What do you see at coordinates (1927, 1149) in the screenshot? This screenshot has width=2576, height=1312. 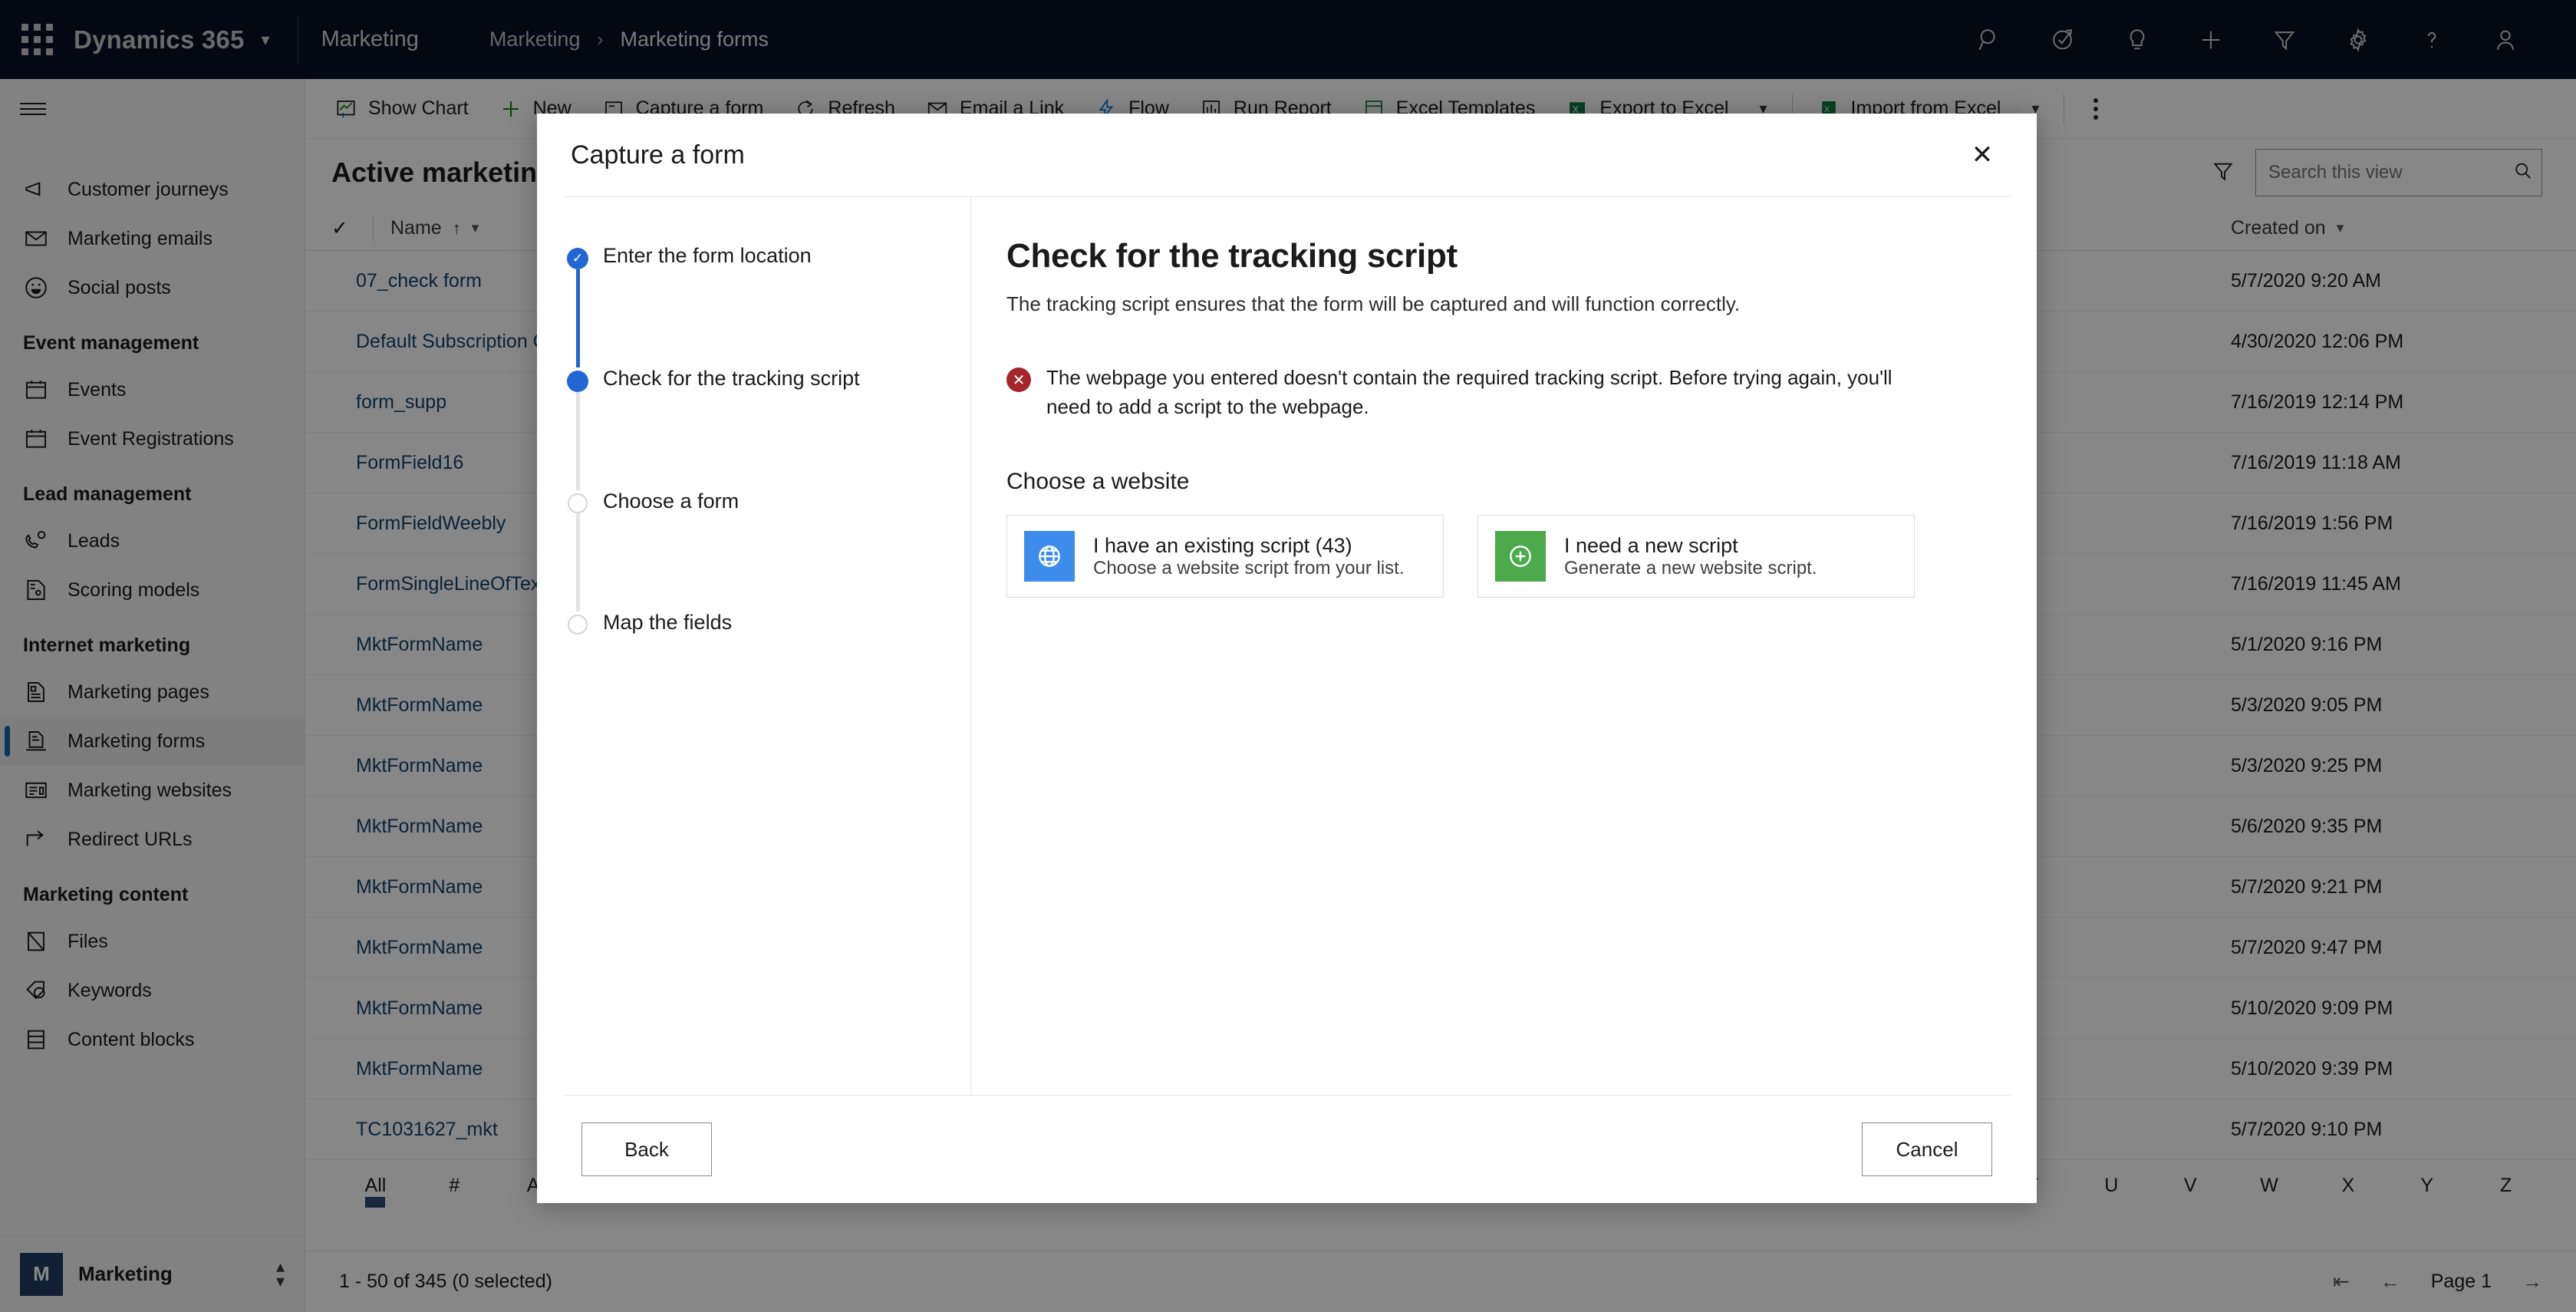 I see `cancel-button: Cancel` at bounding box center [1927, 1149].